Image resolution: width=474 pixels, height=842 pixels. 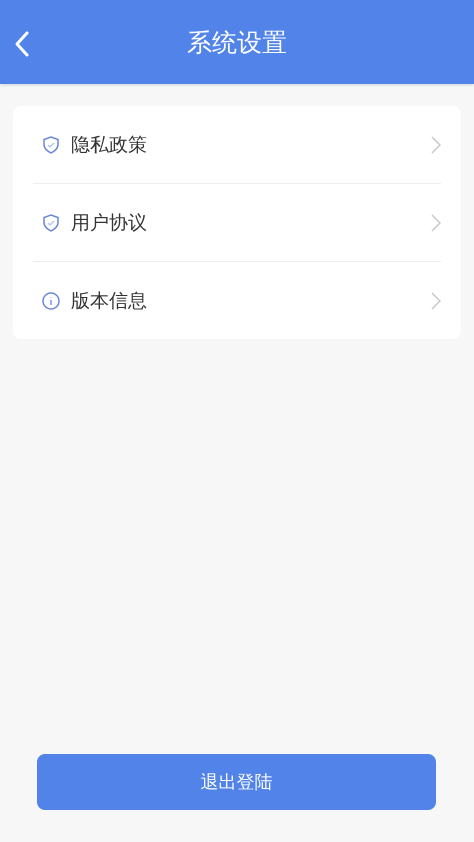 I want to click on info-icon, so click(x=51, y=300).